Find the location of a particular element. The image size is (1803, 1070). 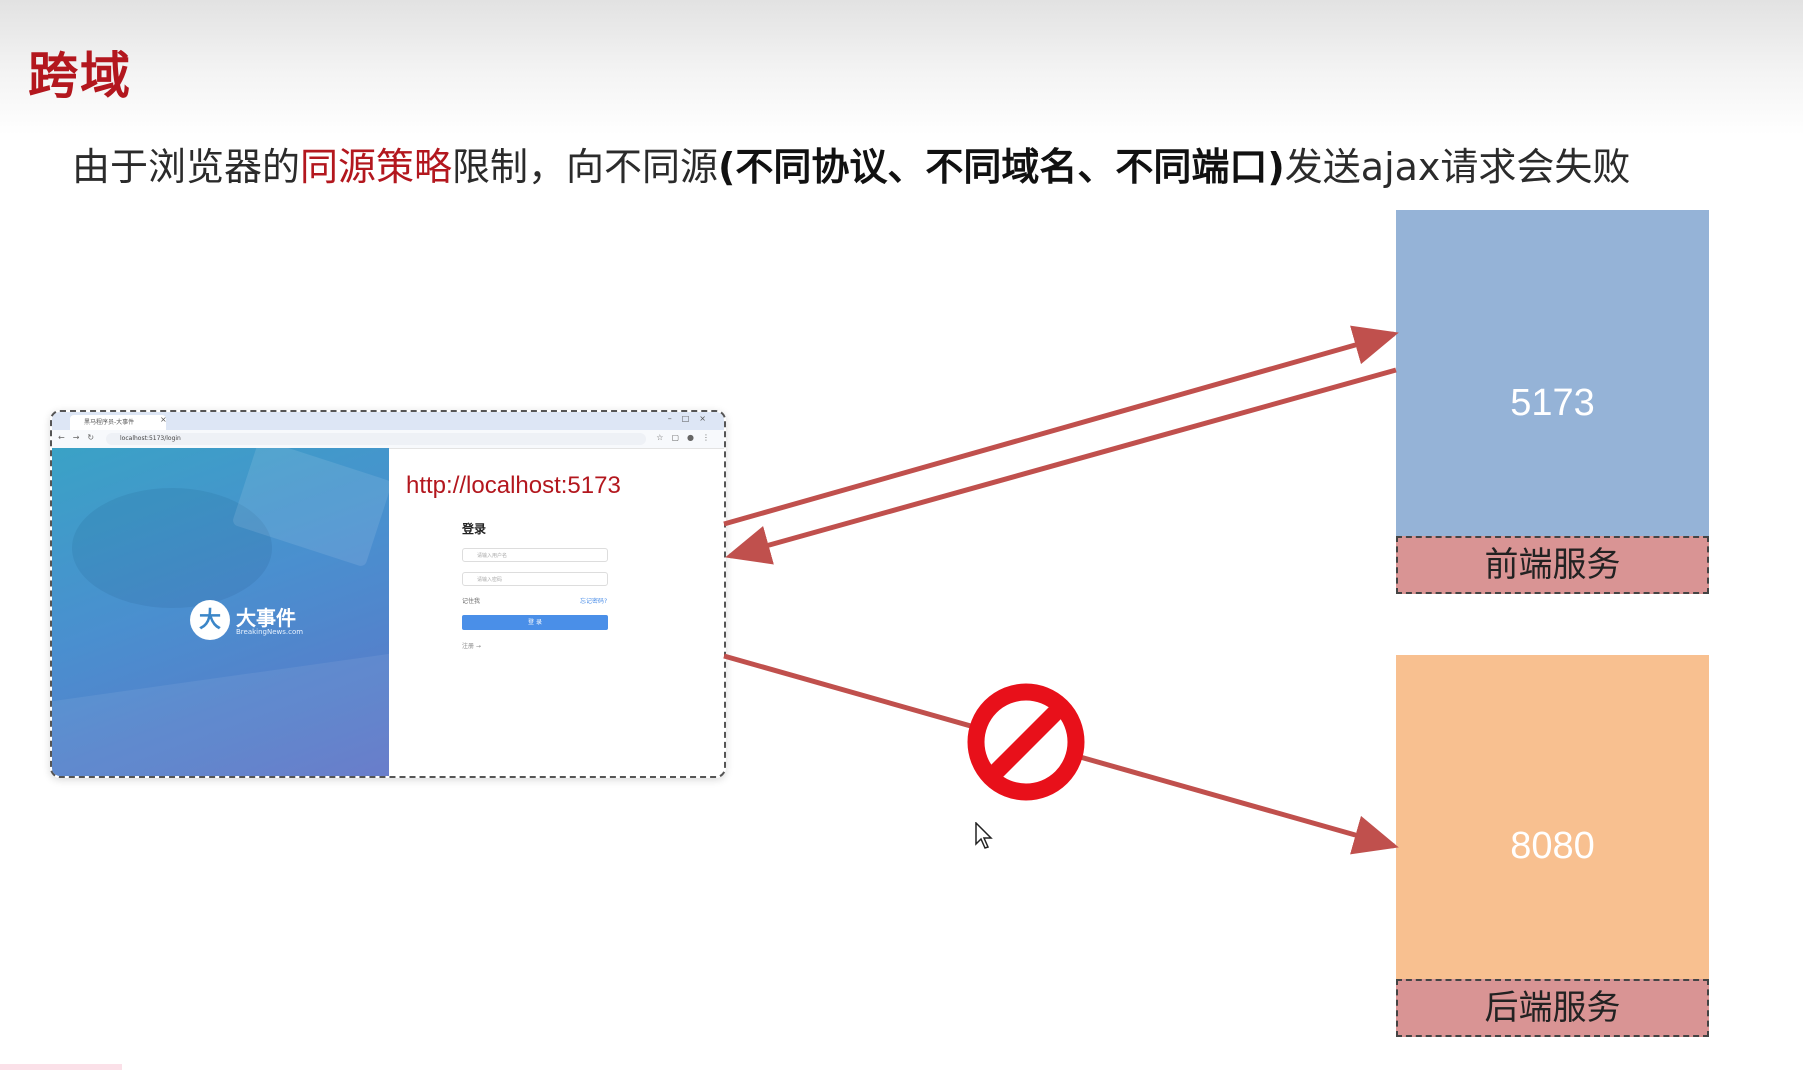

blocked-icon is located at coordinates (1026, 742).